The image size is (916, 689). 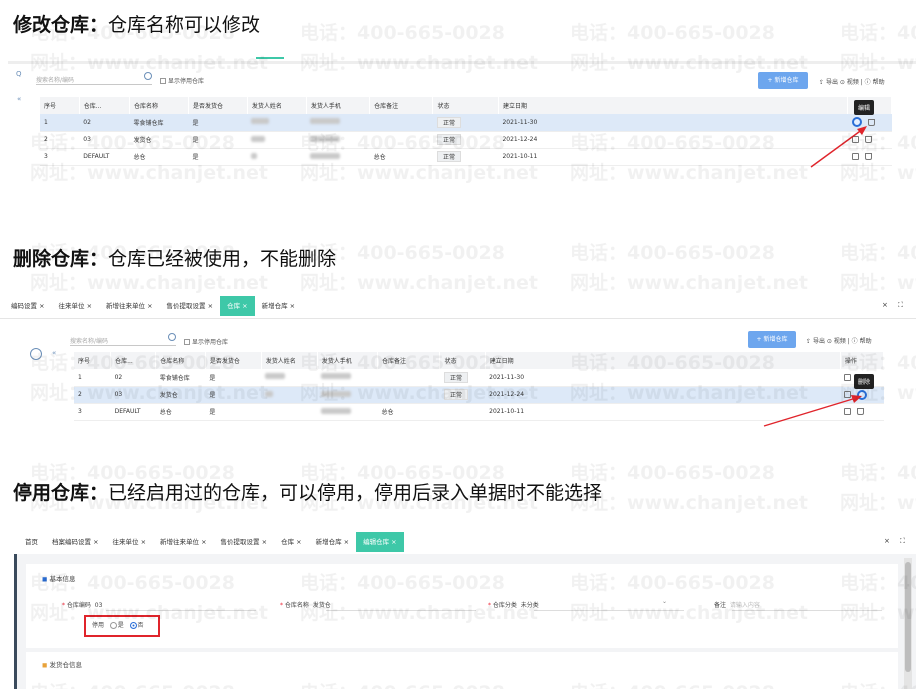 I want to click on tab: 首页, so click(x=31, y=542).